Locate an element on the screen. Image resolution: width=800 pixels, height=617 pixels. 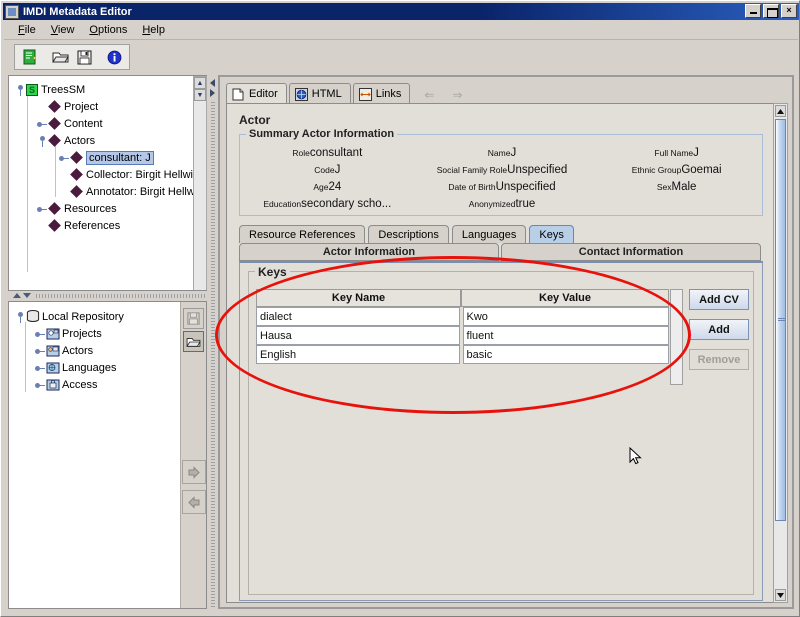
repo-node-root: Local Repository is located at coordinates (98, 316).